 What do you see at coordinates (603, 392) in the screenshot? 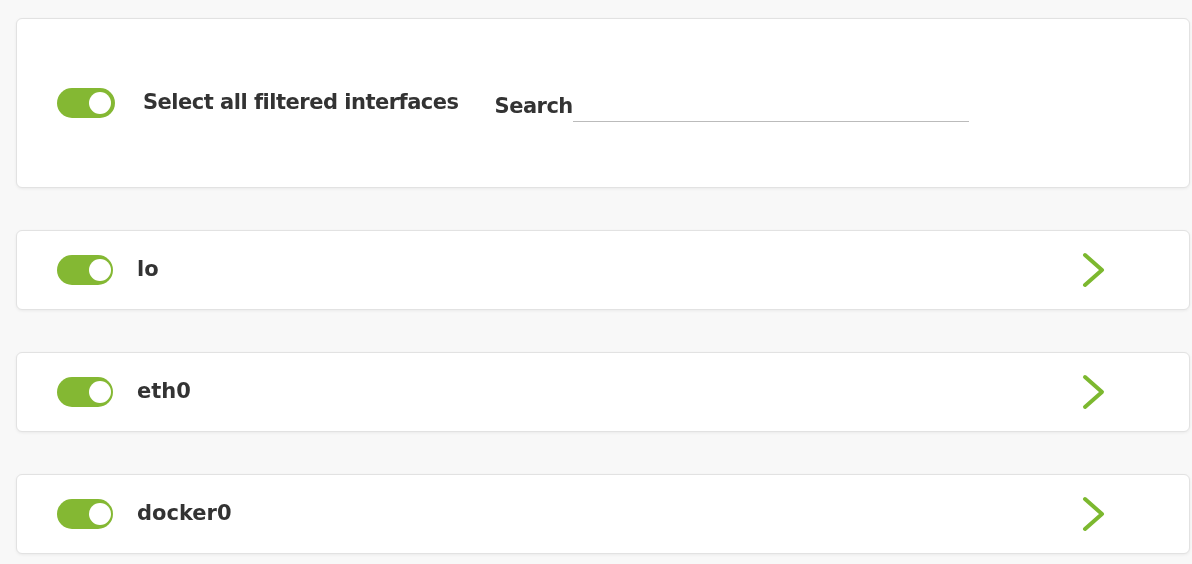
I see `interface-row: eth0` at bounding box center [603, 392].